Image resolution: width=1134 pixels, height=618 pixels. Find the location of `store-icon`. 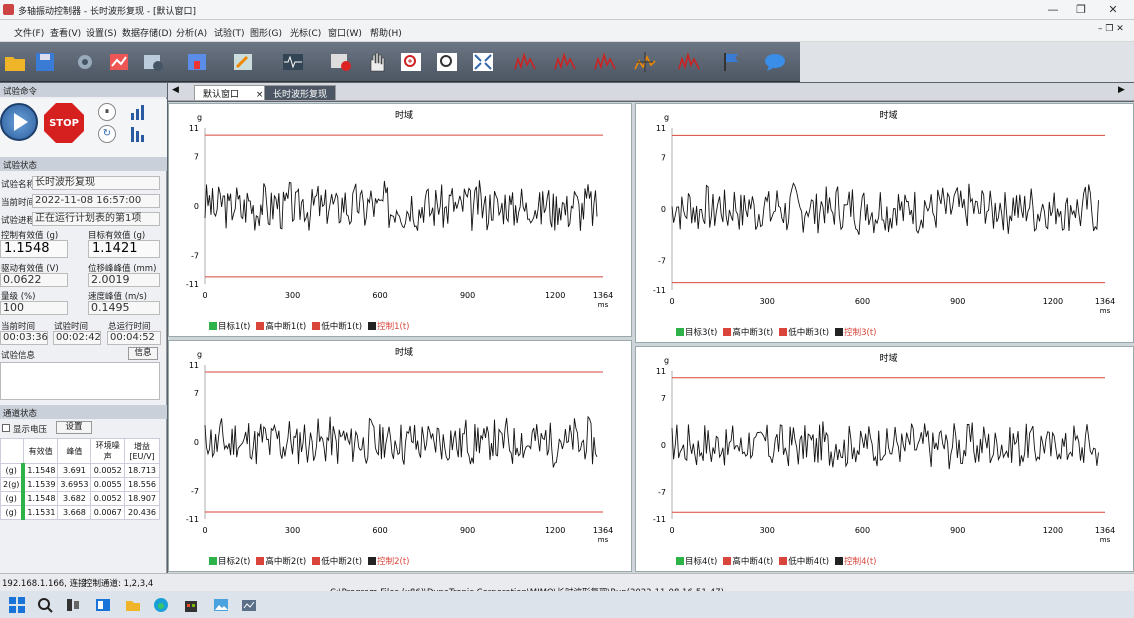

store-icon is located at coordinates (191, 605).